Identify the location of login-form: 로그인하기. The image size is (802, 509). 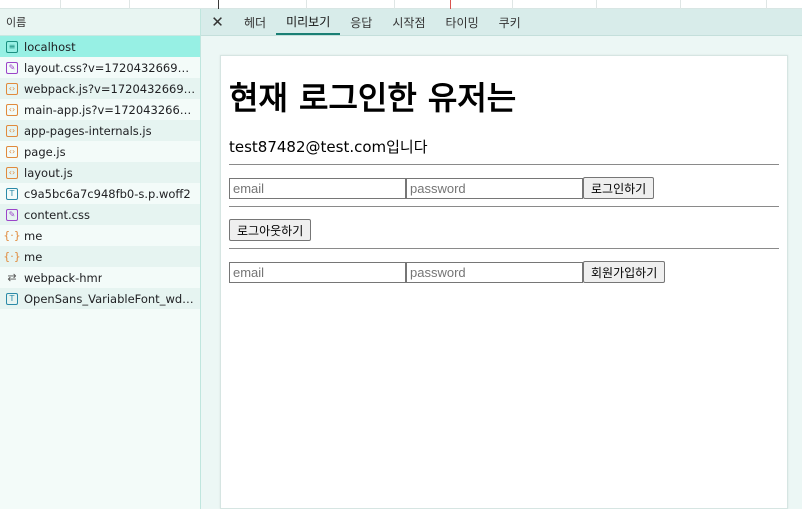
(504, 188).